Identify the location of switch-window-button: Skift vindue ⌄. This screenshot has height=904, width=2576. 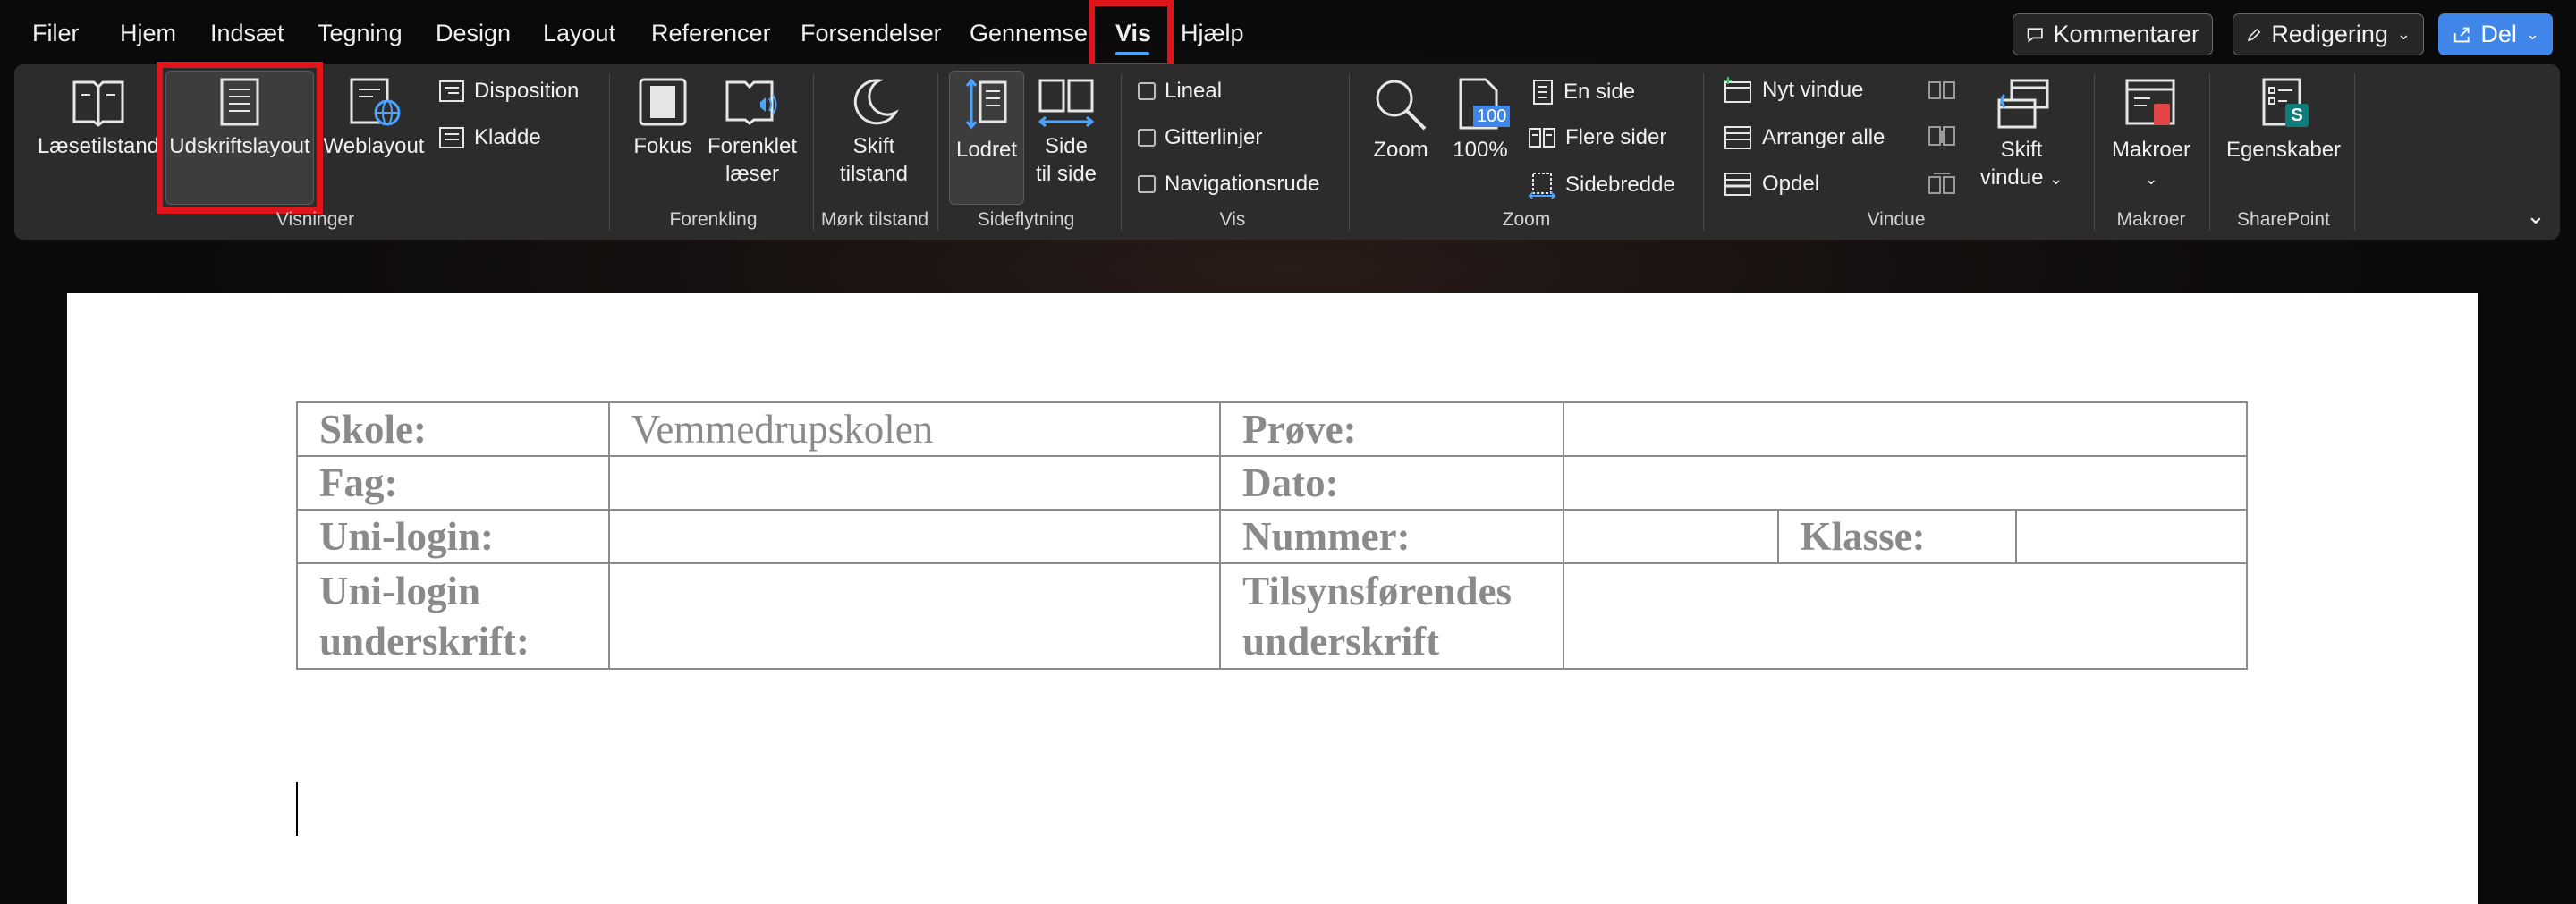
(2021, 135).